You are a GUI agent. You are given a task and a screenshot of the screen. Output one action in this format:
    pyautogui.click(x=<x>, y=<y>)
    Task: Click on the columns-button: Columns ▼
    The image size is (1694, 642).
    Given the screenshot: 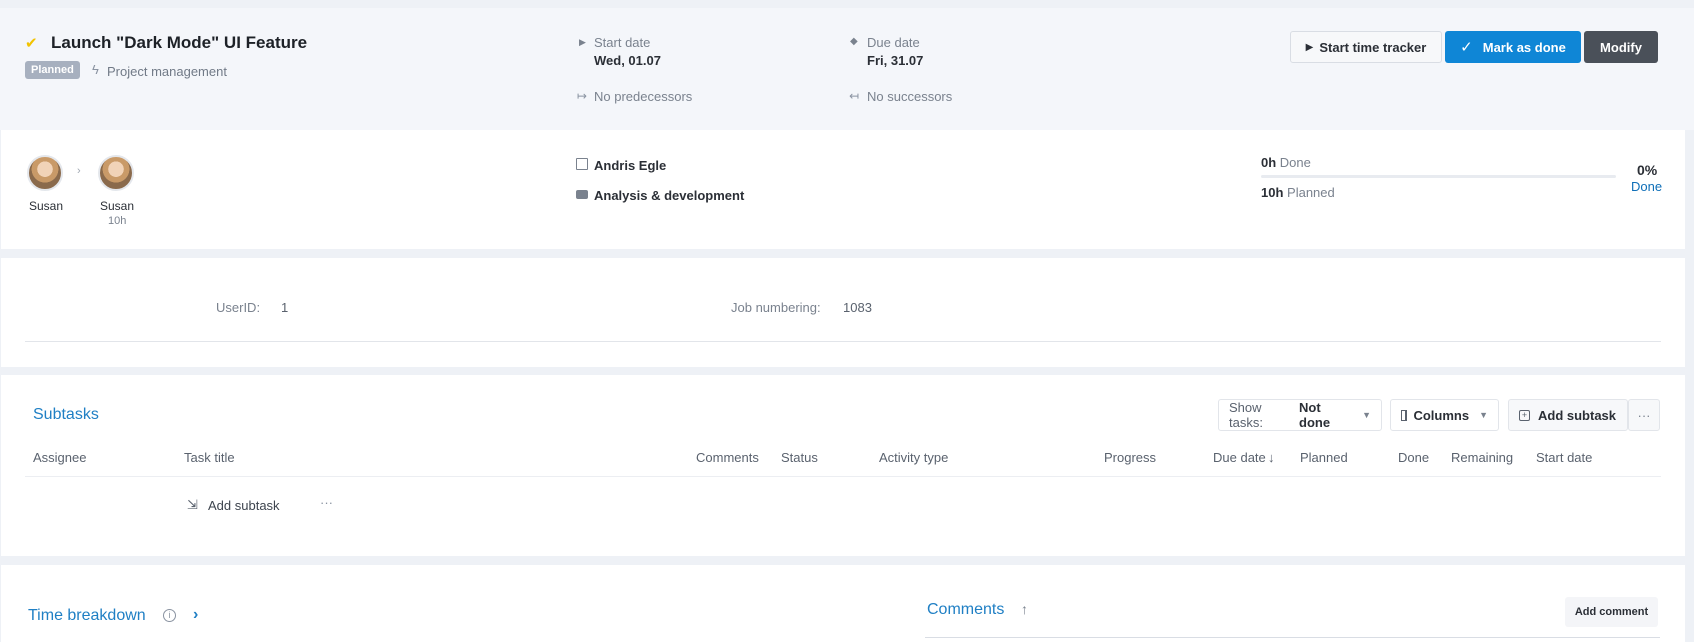 What is the action you would take?
    pyautogui.click(x=1444, y=415)
    